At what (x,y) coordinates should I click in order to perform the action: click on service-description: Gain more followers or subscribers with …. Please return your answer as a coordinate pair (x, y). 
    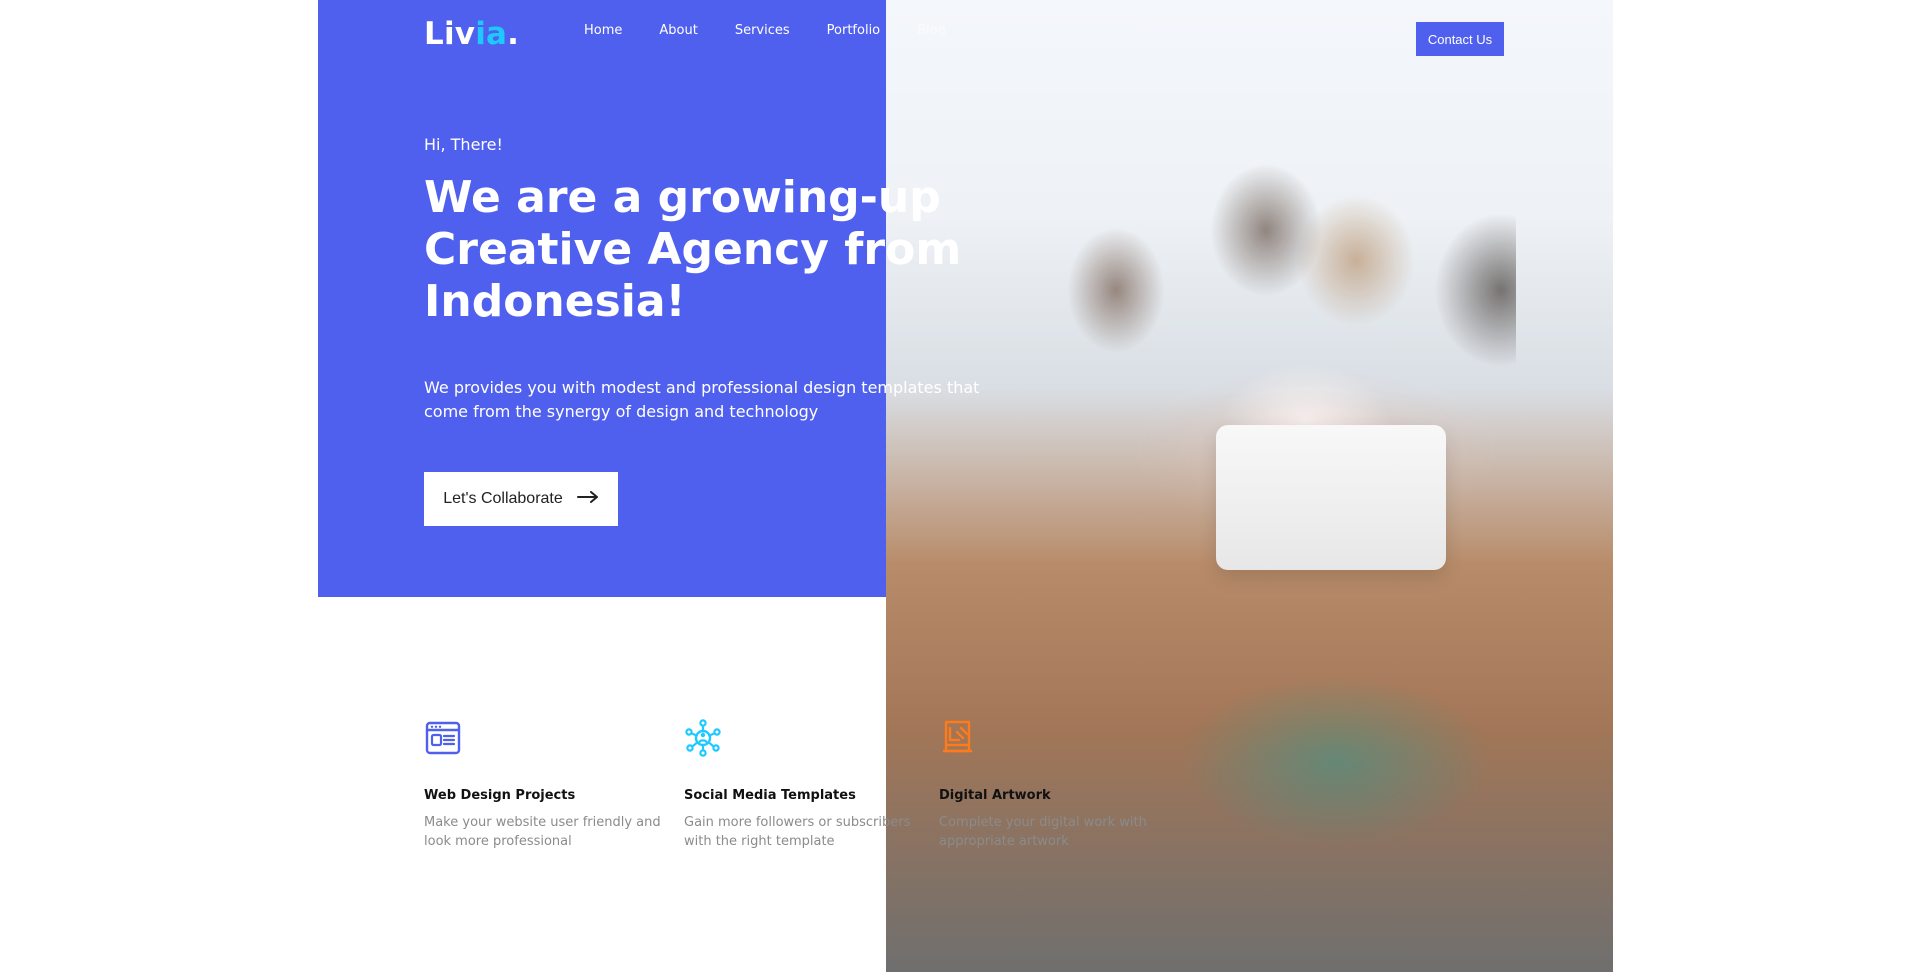
    Looking at the image, I should click on (797, 832).